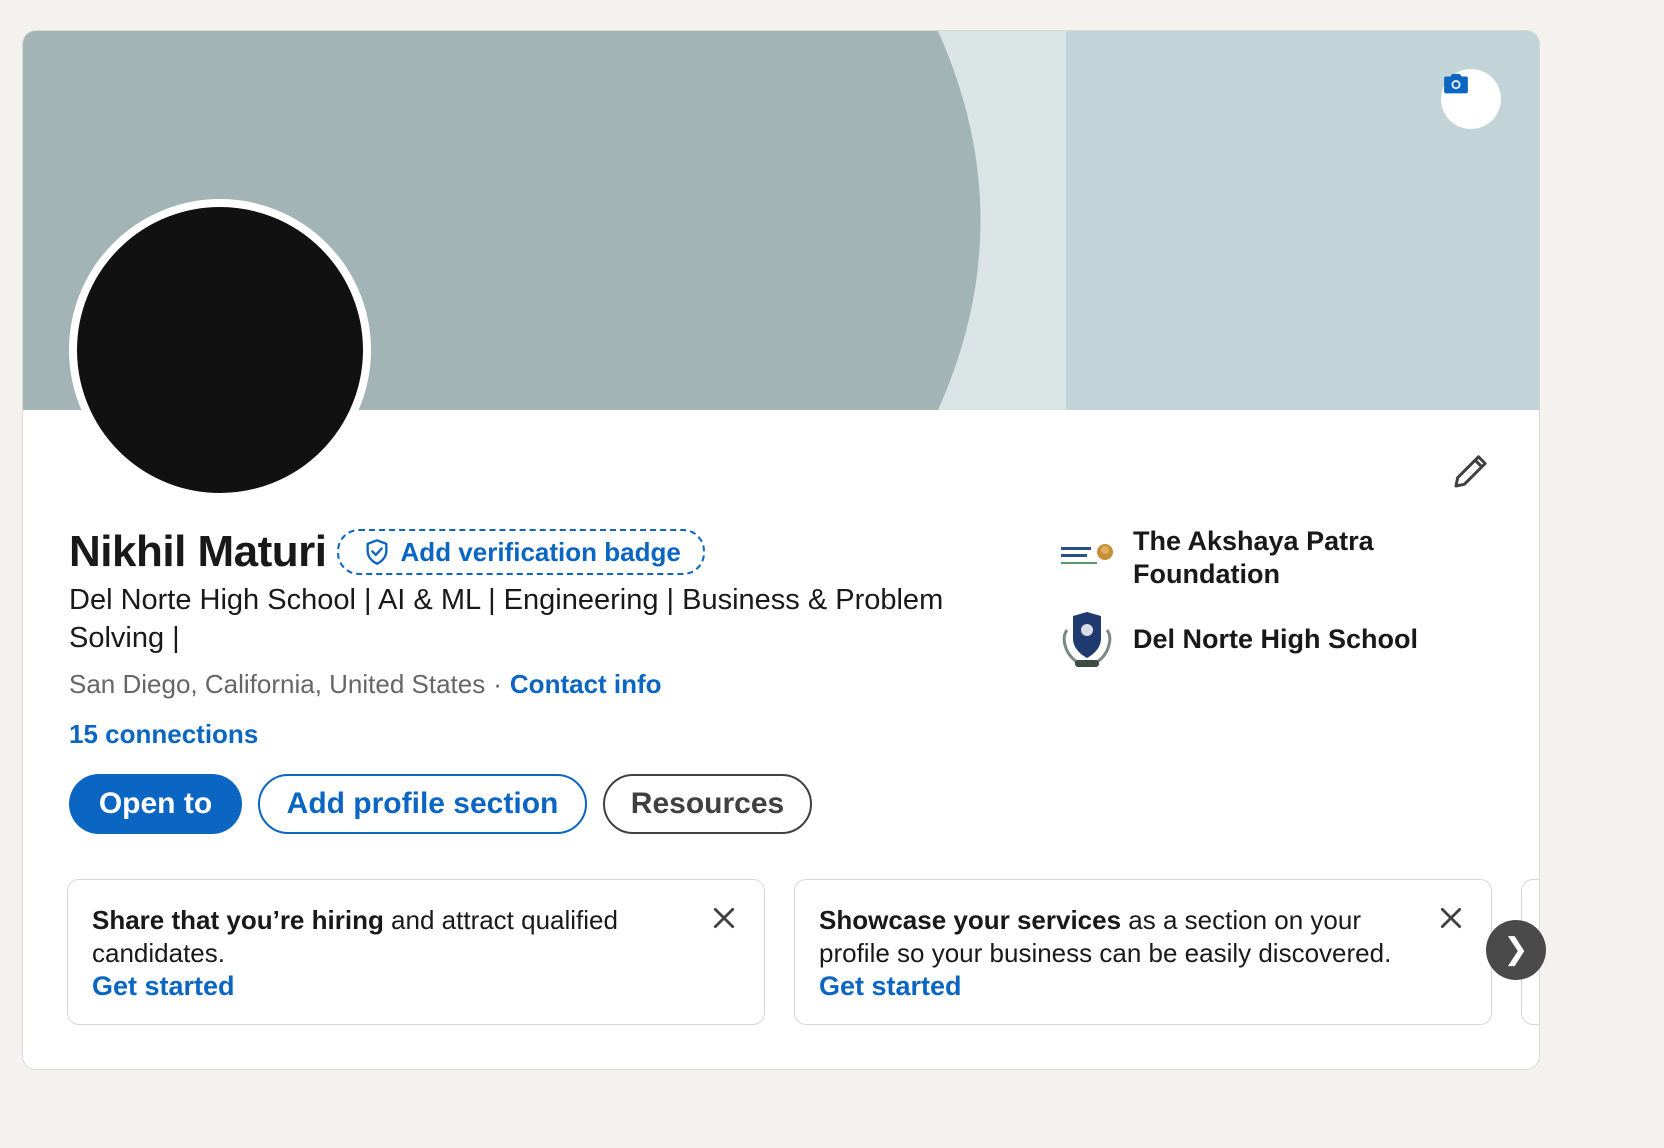 This screenshot has width=1664, height=1148. What do you see at coordinates (586, 684) in the screenshot?
I see `contact-info-link: Contact info` at bounding box center [586, 684].